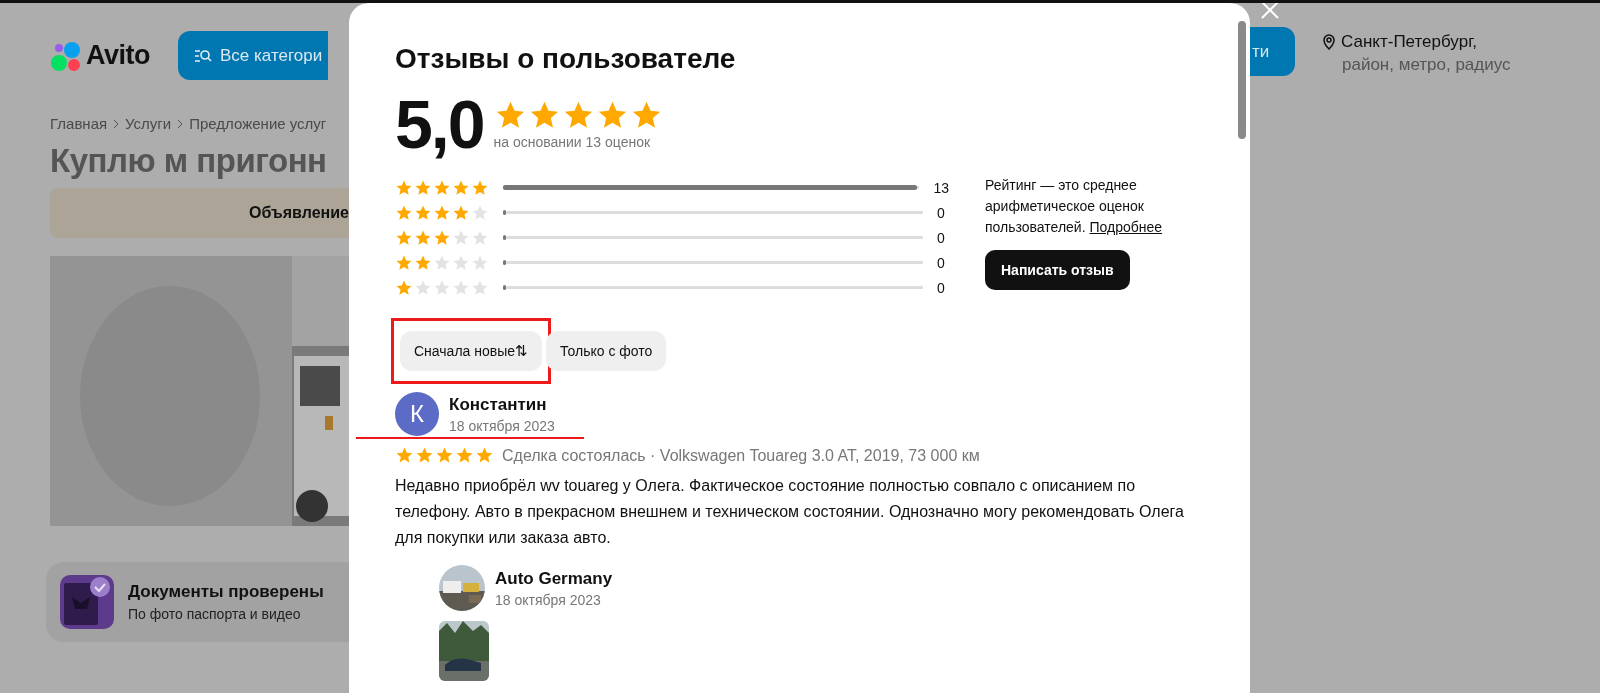 This screenshot has height=693, width=1600. What do you see at coordinates (1329, 42) in the screenshot?
I see `location-pin-icon` at bounding box center [1329, 42].